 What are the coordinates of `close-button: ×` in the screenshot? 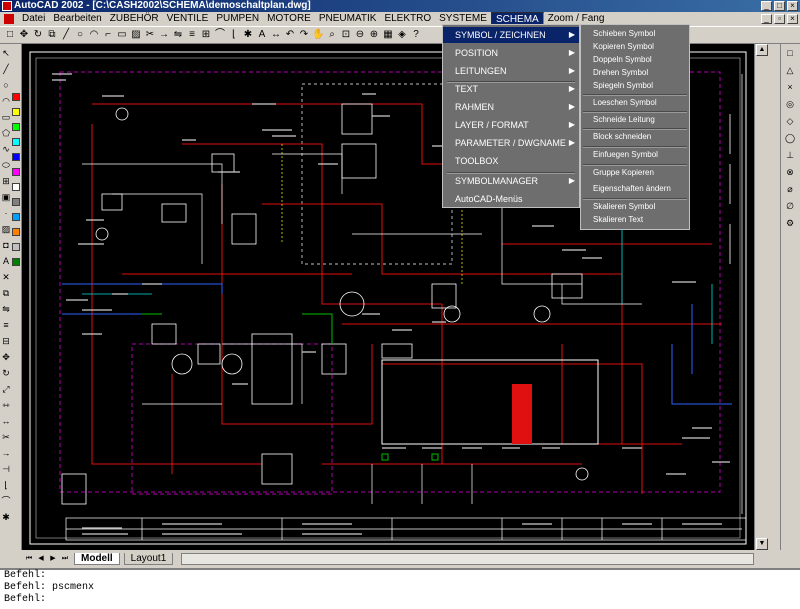 It's located at (792, 6).